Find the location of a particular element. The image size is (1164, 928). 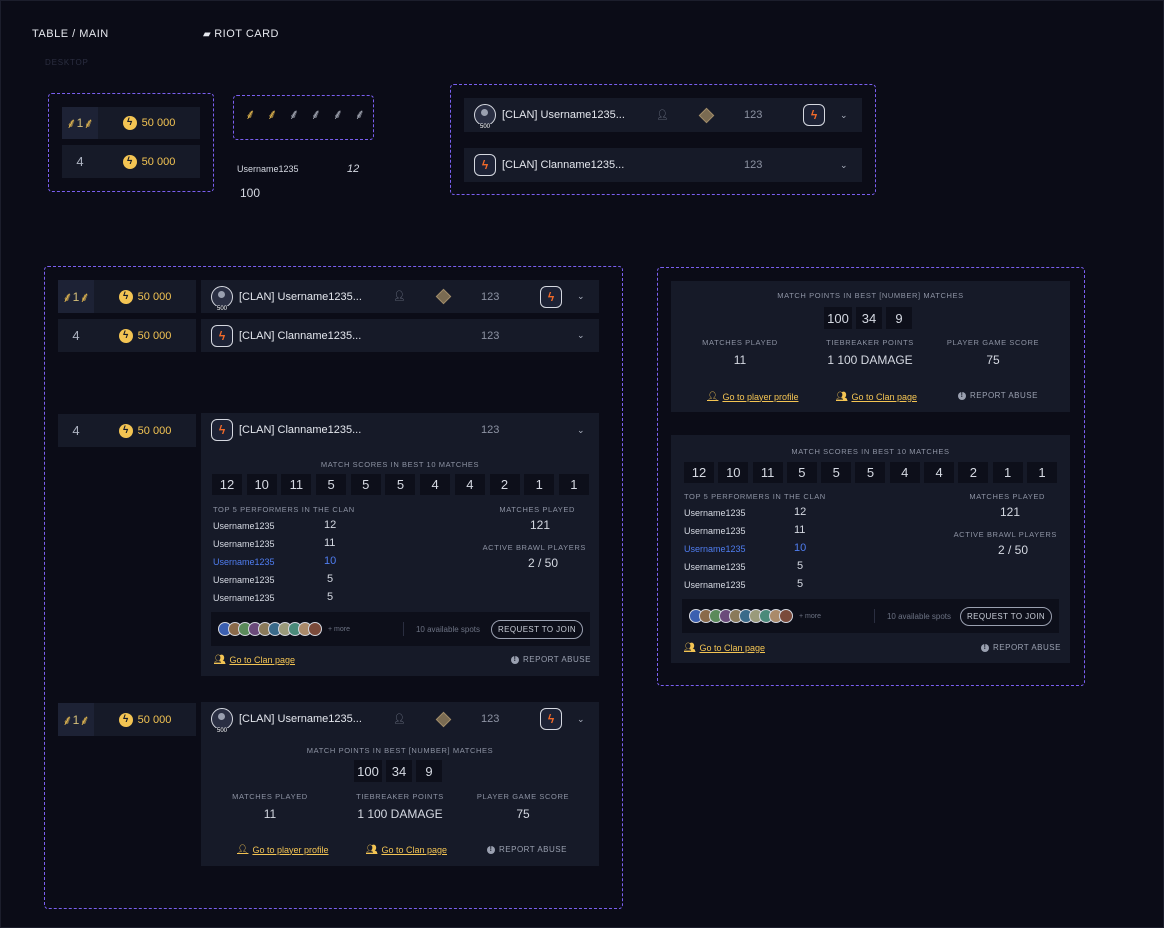

prize-amount: 50 000 is located at coordinates (158, 161).